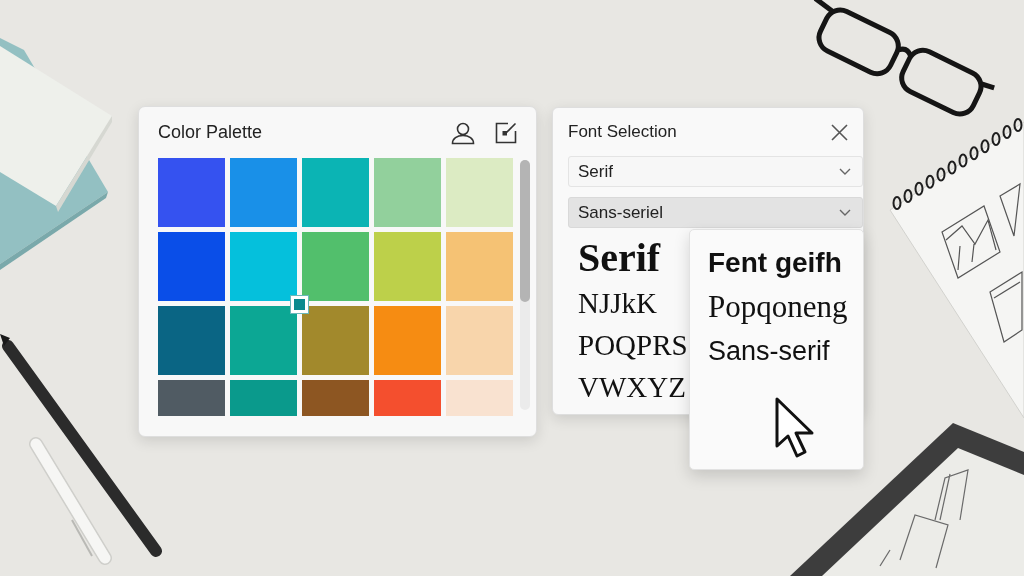 Image resolution: width=1024 pixels, height=576 pixels. I want to click on user-icon, so click(463, 132).